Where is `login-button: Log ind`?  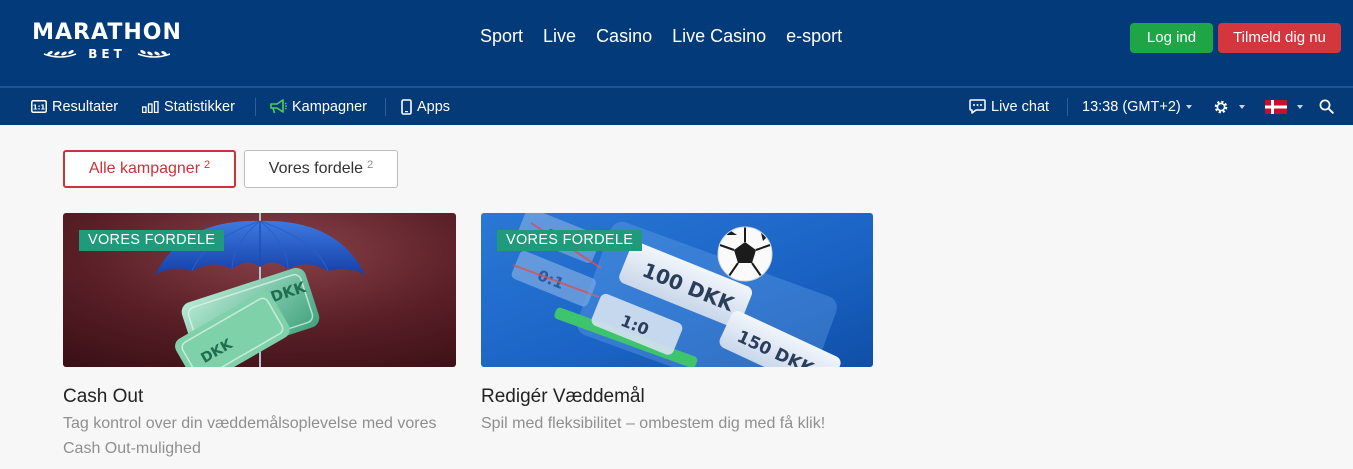
login-button: Log ind is located at coordinates (1171, 38).